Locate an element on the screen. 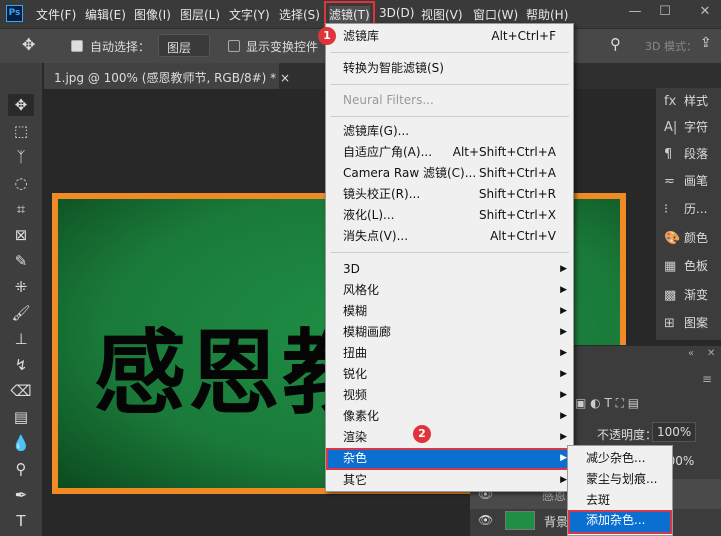  eye-icon: 👁 is located at coordinates (485, 520).